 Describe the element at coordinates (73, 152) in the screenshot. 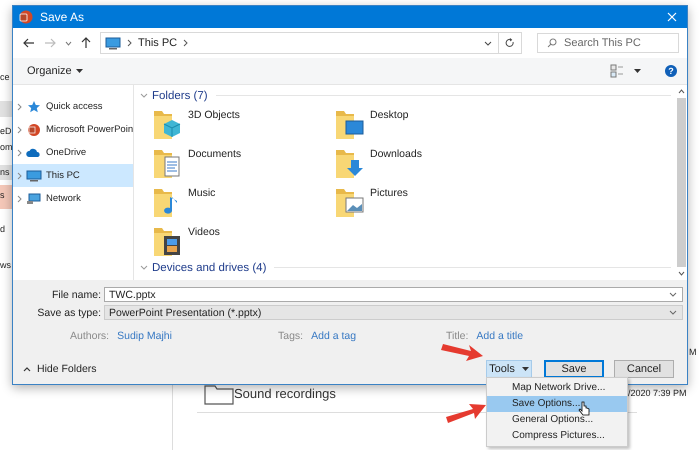

I see `sidebar-item: OneDrive` at that location.